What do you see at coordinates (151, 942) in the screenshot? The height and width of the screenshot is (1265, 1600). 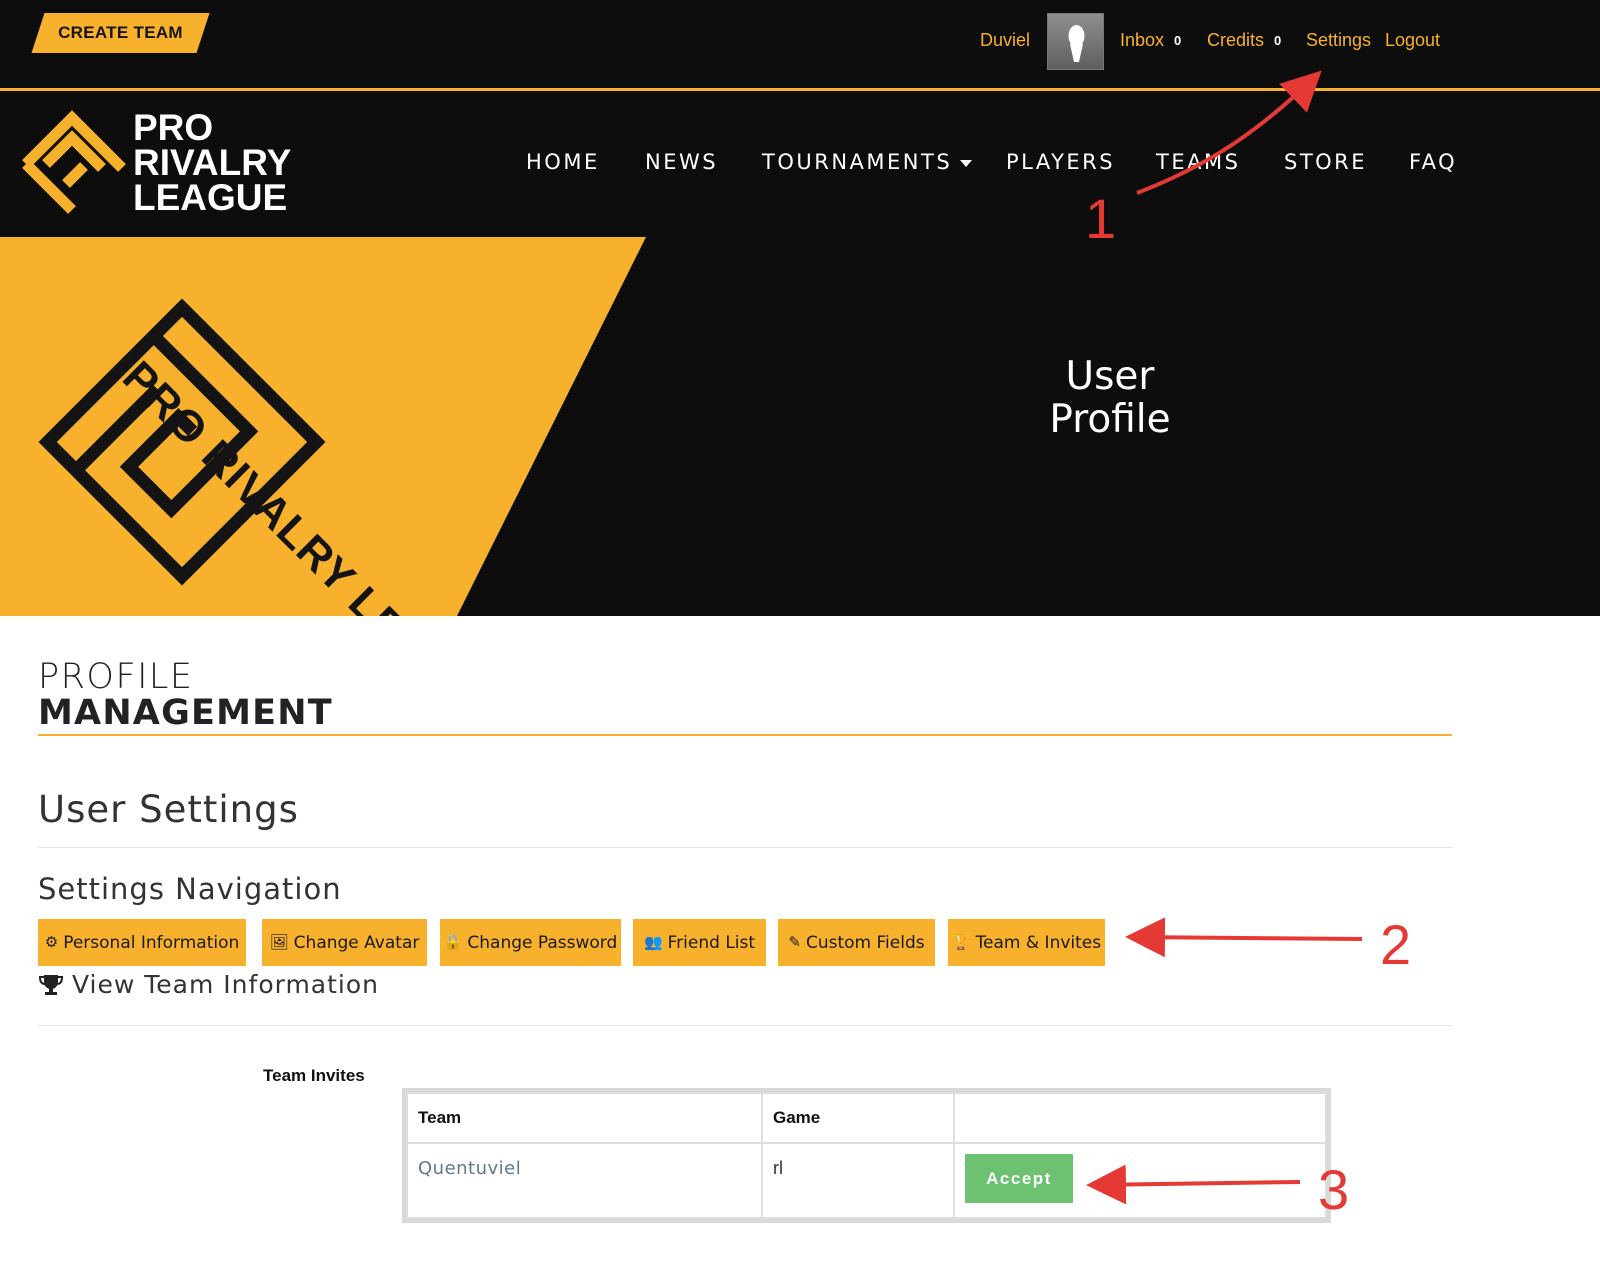 I see `personal-information-label: Personal Information` at bounding box center [151, 942].